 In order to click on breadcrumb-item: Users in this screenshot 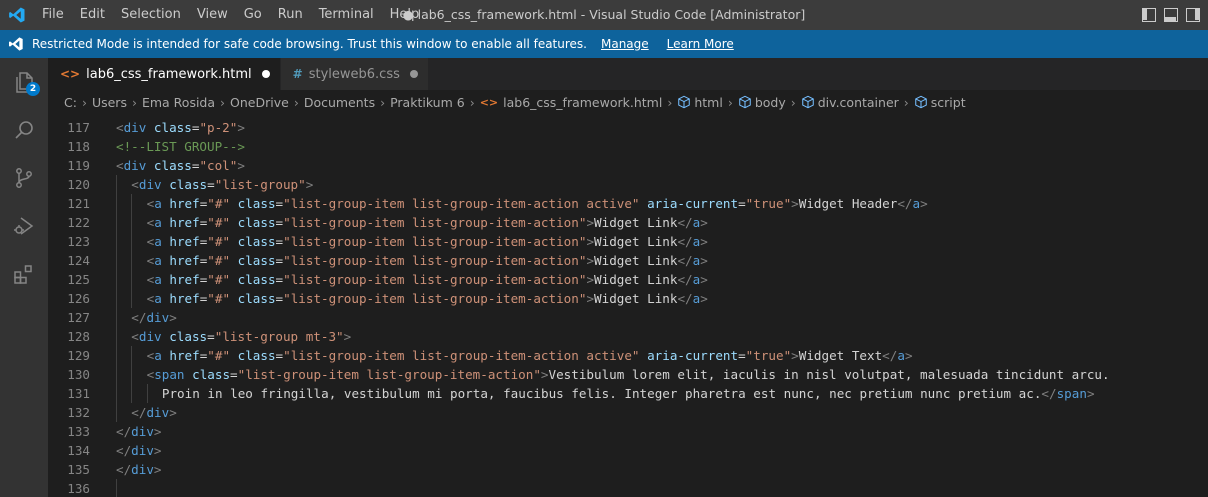, I will do `click(109, 102)`.